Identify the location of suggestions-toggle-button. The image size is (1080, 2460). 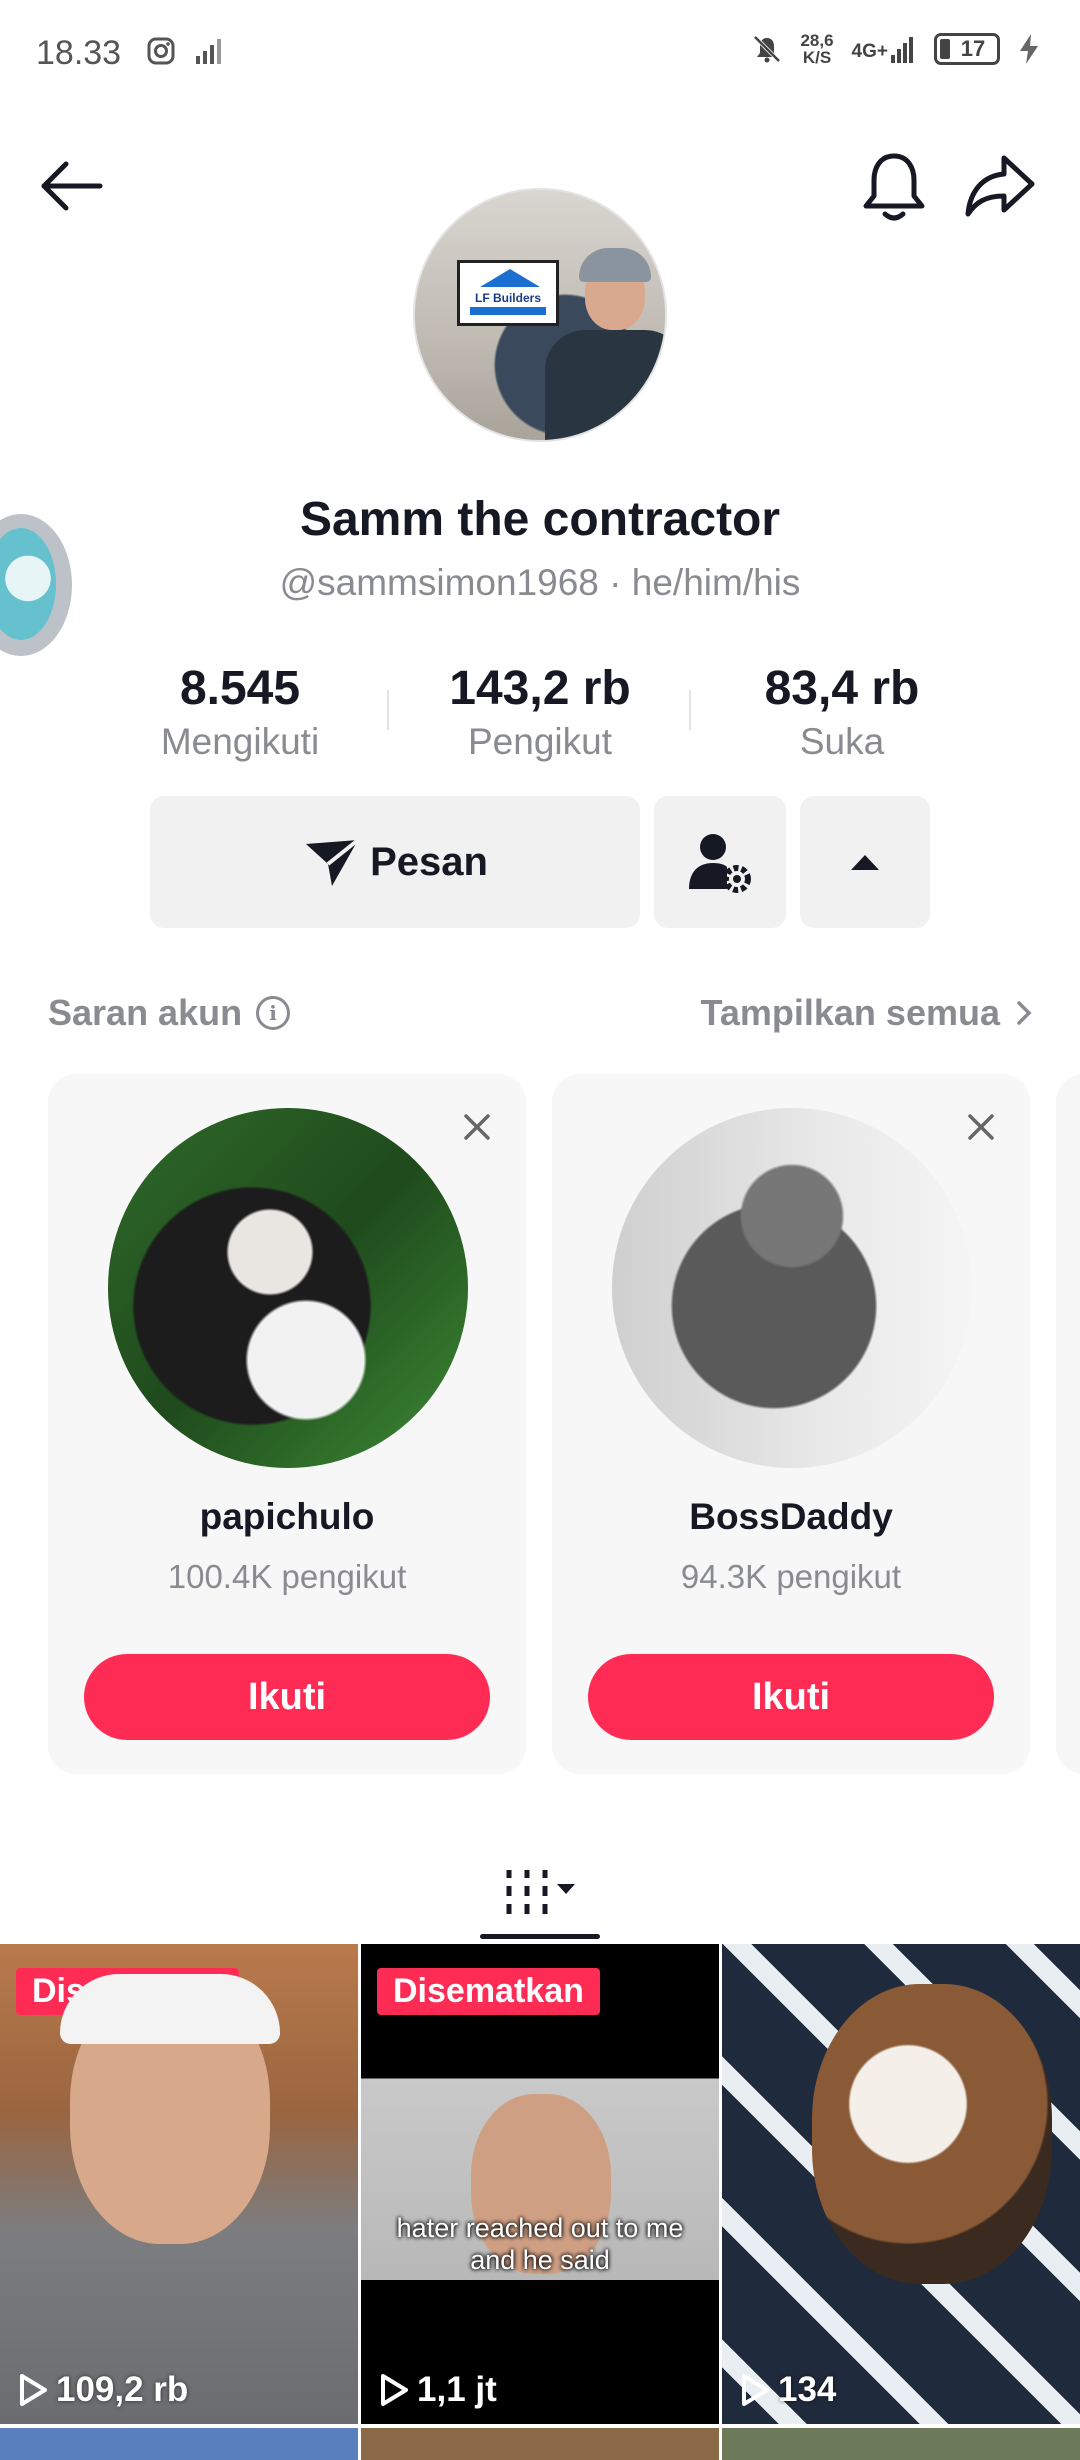
(865, 862).